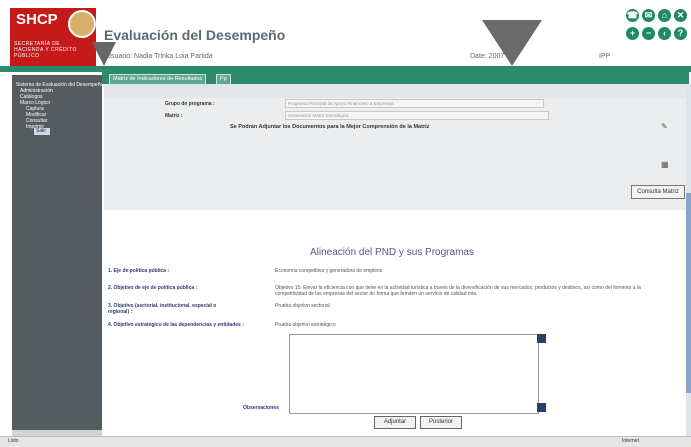 This screenshot has width=691, height=447. What do you see at coordinates (417, 115) in the screenshot?
I see `matriz-select: Generación Matriz Estratégica` at bounding box center [417, 115].